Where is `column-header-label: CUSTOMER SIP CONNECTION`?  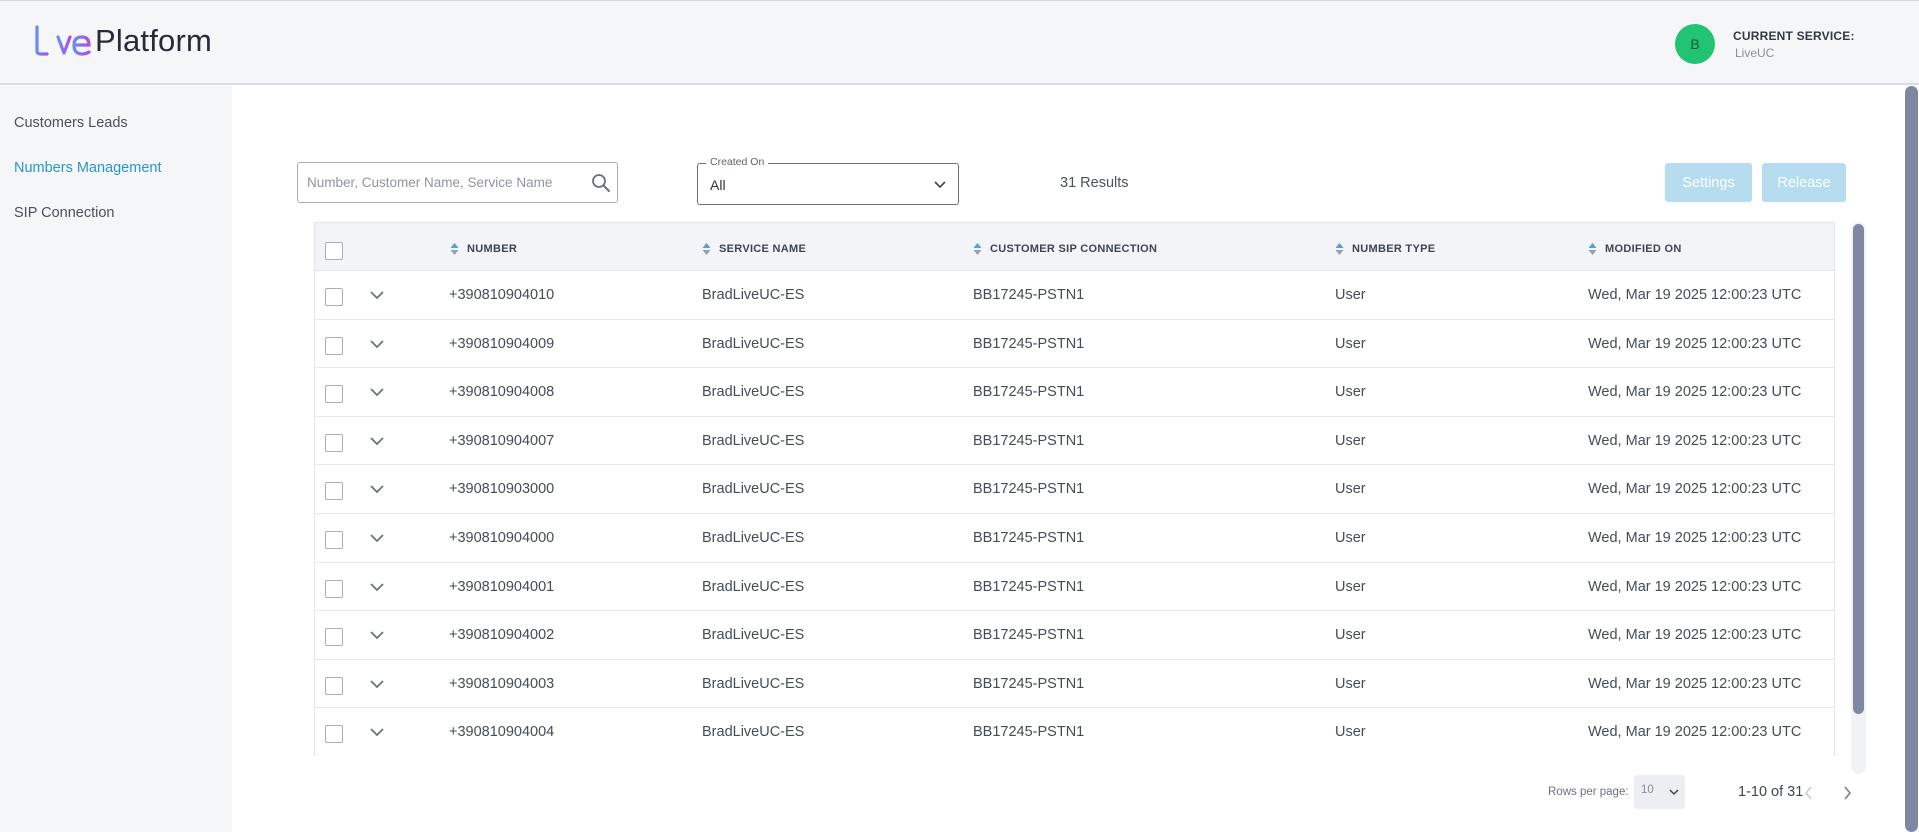
column-header-label: CUSTOMER SIP CONNECTION is located at coordinates (1074, 249).